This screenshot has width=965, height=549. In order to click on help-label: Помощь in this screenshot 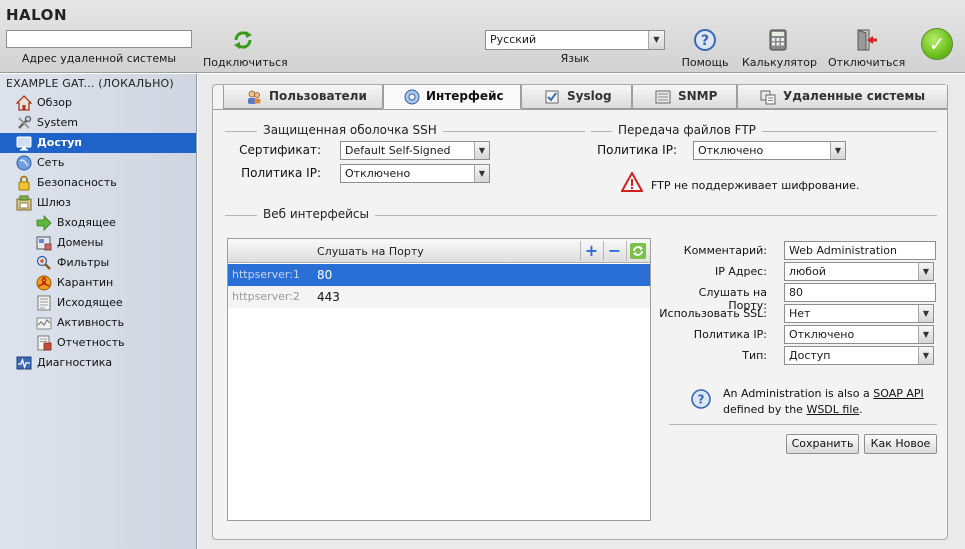, I will do `click(705, 62)`.